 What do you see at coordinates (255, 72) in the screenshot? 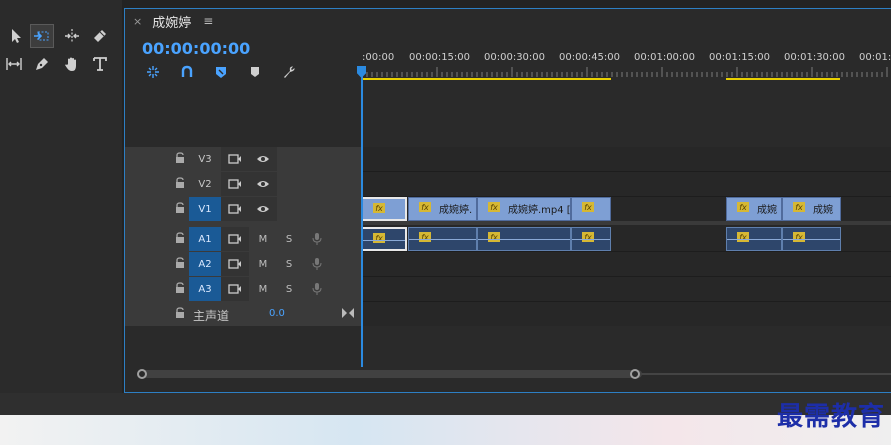
I see `add-marker-icon` at bounding box center [255, 72].